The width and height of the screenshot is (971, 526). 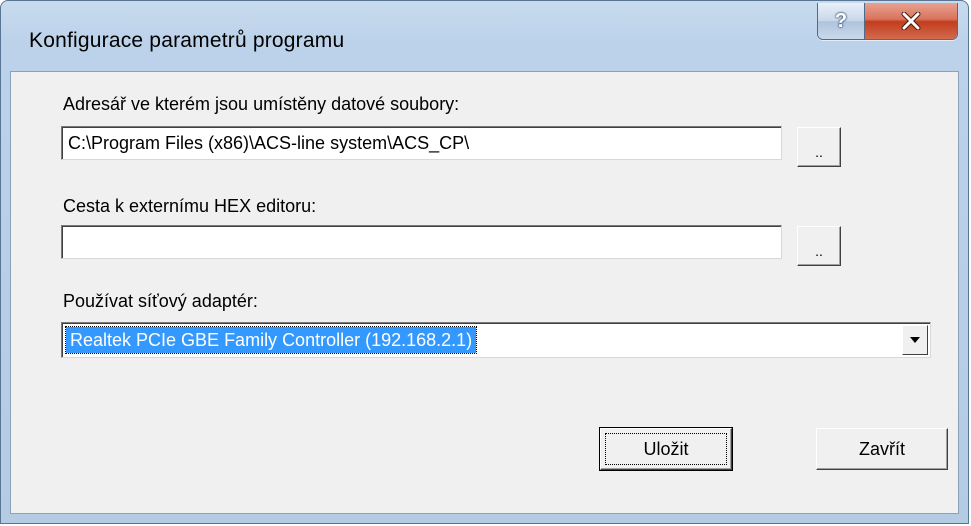 I want to click on focus-rect, so click(x=666, y=449).